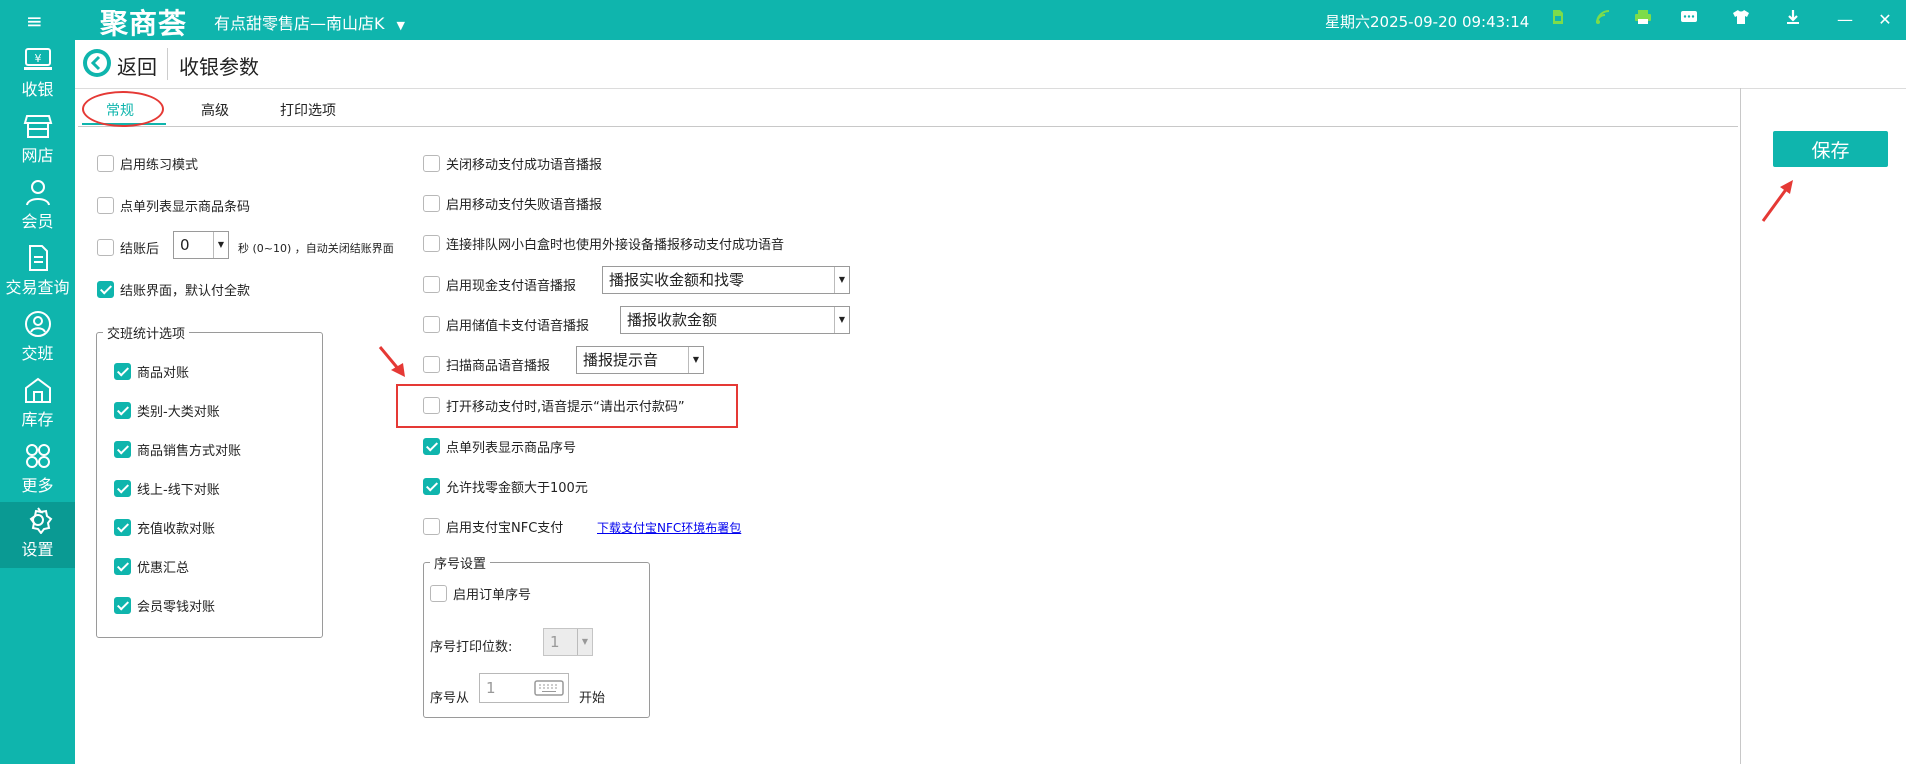 The height and width of the screenshot is (764, 1906). What do you see at coordinates (505, 487) in the screenshot?
I see `allow-change-option: 允许找零金额大于100元` at bounding box center [505, 487].